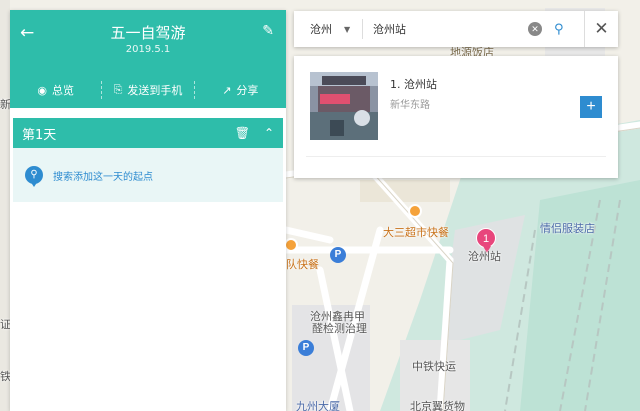 This screenshot has height=411, width=640. What do you see at coordinates (591, 107) in the screenshot?
I see `add-plus-button: +` at bounding box center [591, 107].